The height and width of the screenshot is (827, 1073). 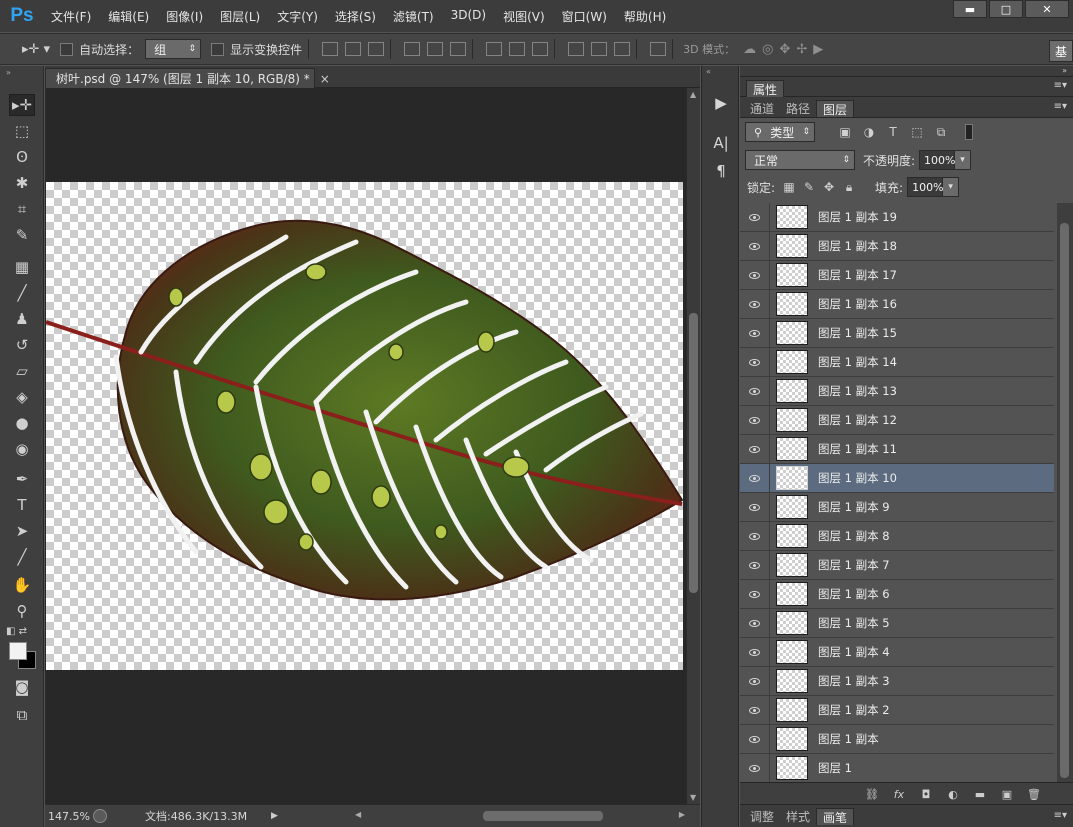 I want to click on minimize-button: ▬, so click(x=970, y=9).